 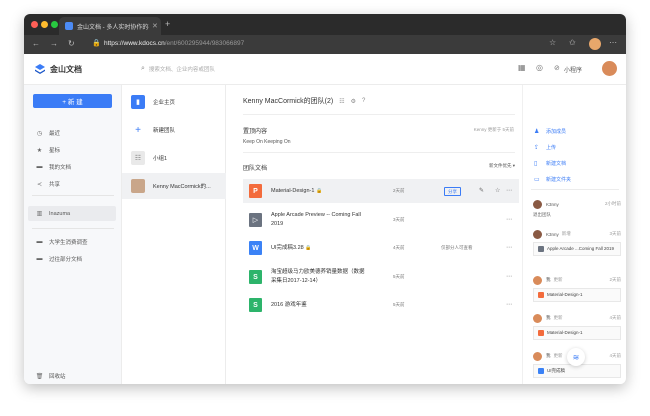 I want to click on file-row: W UI完成稿3.28 🔒 4天前 仅部分人可查看 ⋯, so click(x=381, y=248).